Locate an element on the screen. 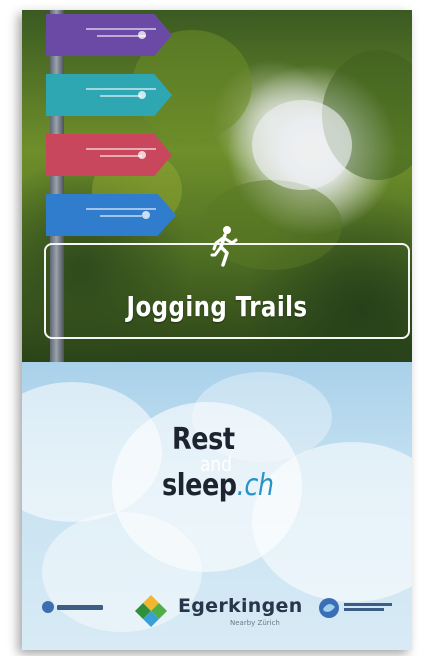  partner-tagline: Nearby Zürich is located at coordinates (255, 623).